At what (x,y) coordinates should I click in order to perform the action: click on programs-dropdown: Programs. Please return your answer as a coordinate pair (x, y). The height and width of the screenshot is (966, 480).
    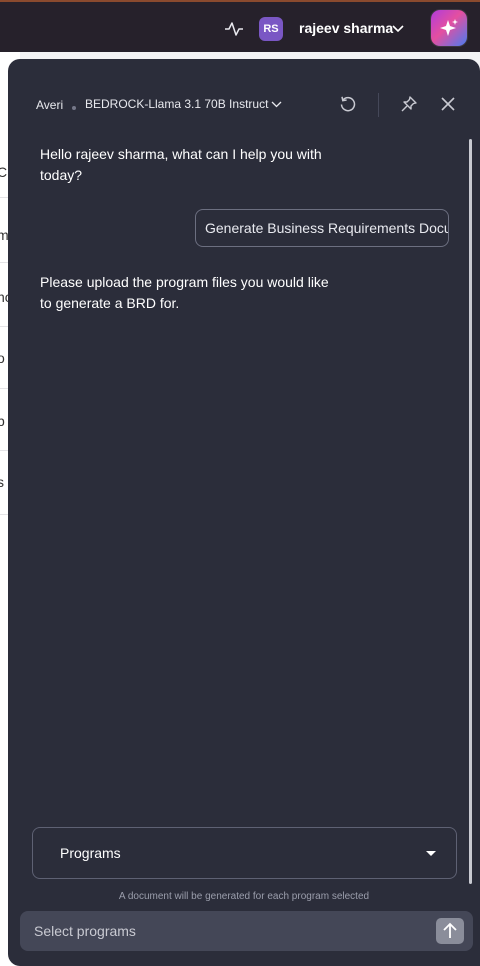
    Looking at the image, I should click on (244, 853).